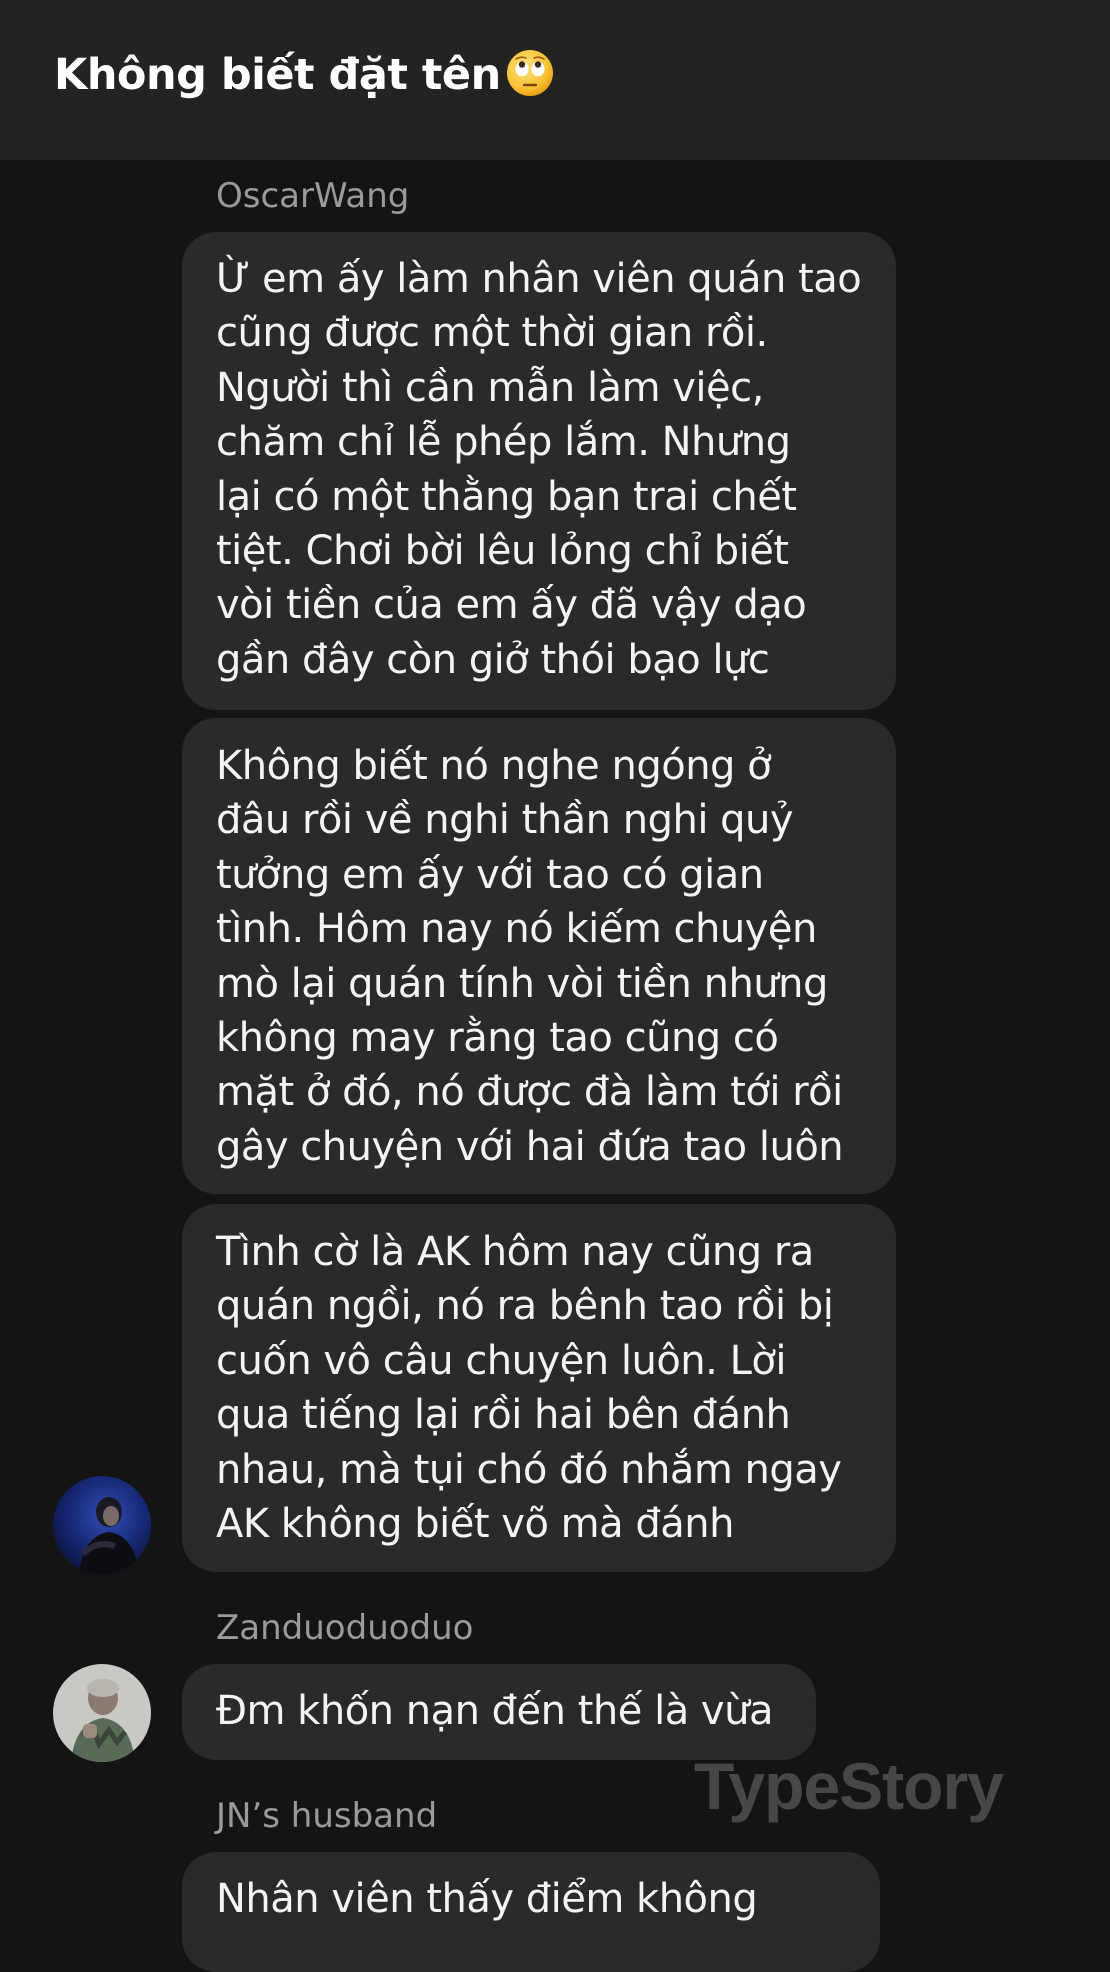 The image size is (1110, 1972). What do you see at coordinates (529, 73) in the screenshot?
I see `face-with-rolling-eyes-icon` at bounding box center [529, 73].